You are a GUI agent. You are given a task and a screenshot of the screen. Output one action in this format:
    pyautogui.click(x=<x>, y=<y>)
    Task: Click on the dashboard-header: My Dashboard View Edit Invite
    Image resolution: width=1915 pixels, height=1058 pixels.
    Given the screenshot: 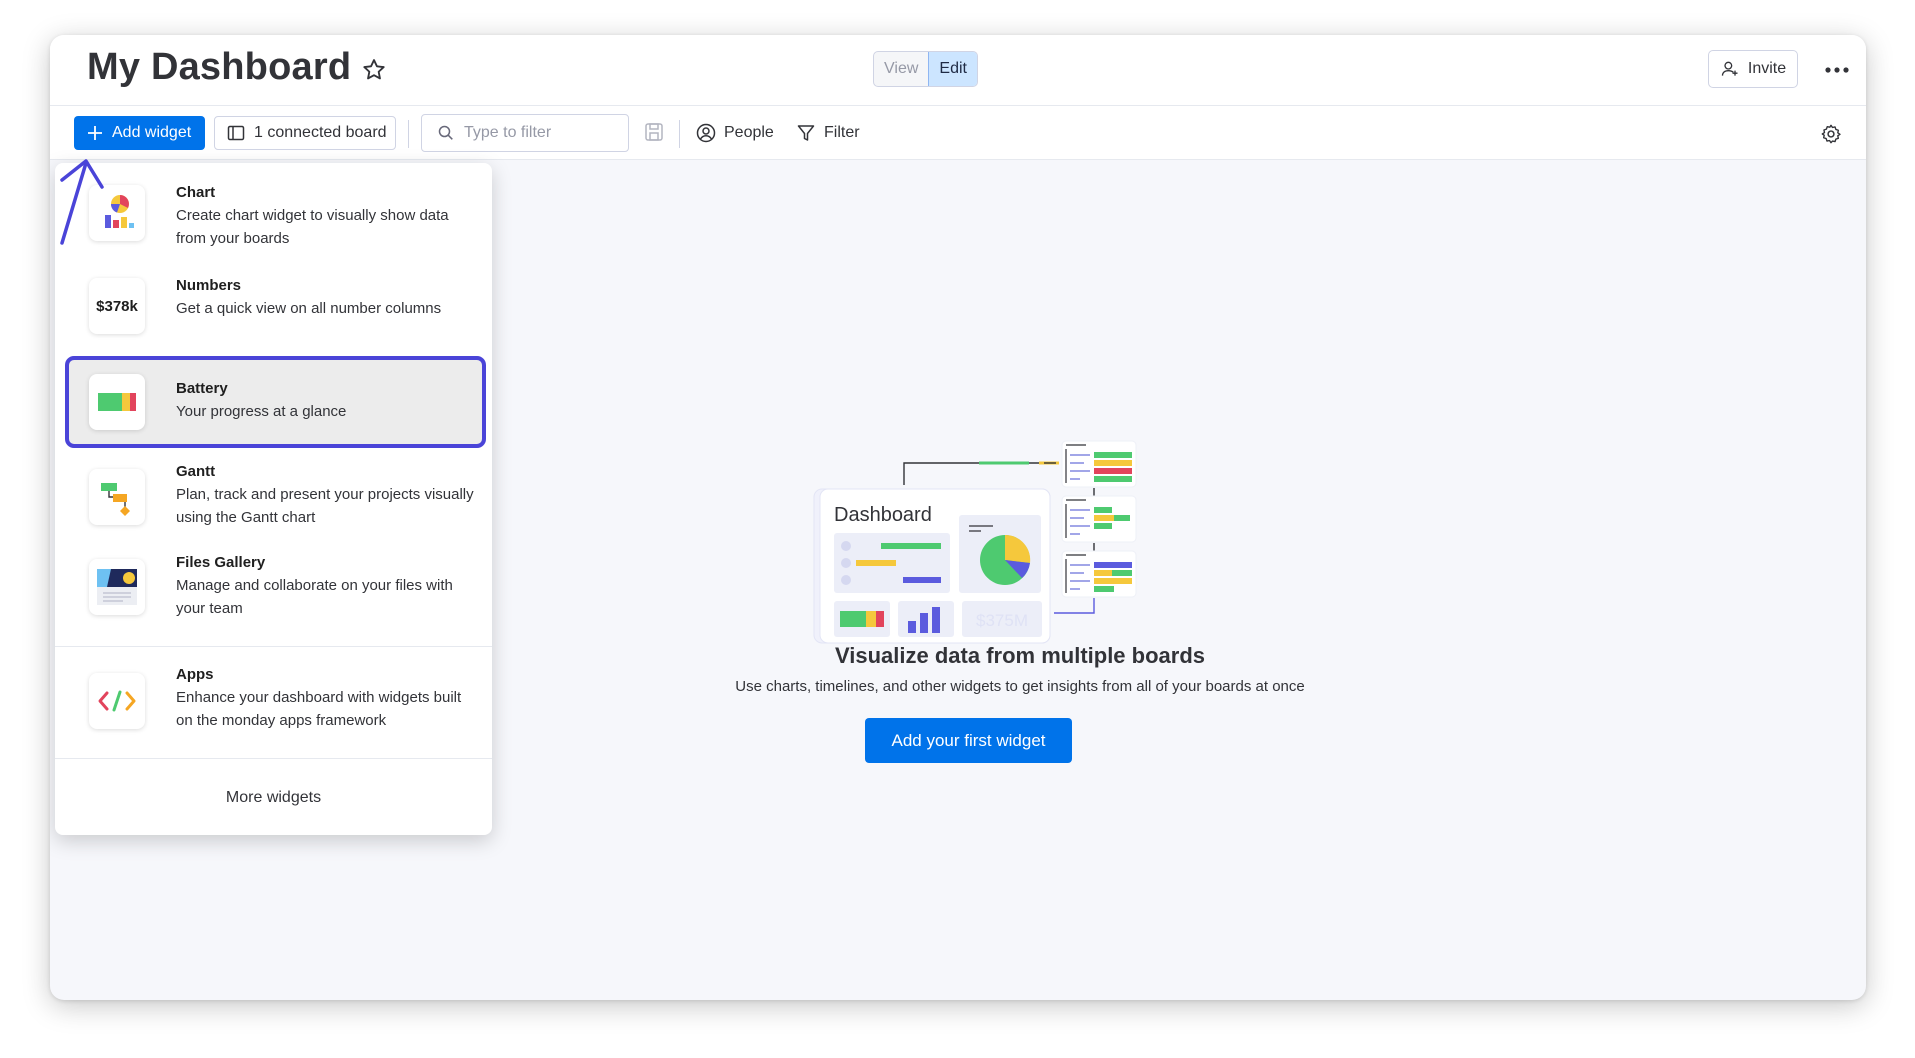 What is the action you would take?
    pyautogui.click(x=958, y=70)
    